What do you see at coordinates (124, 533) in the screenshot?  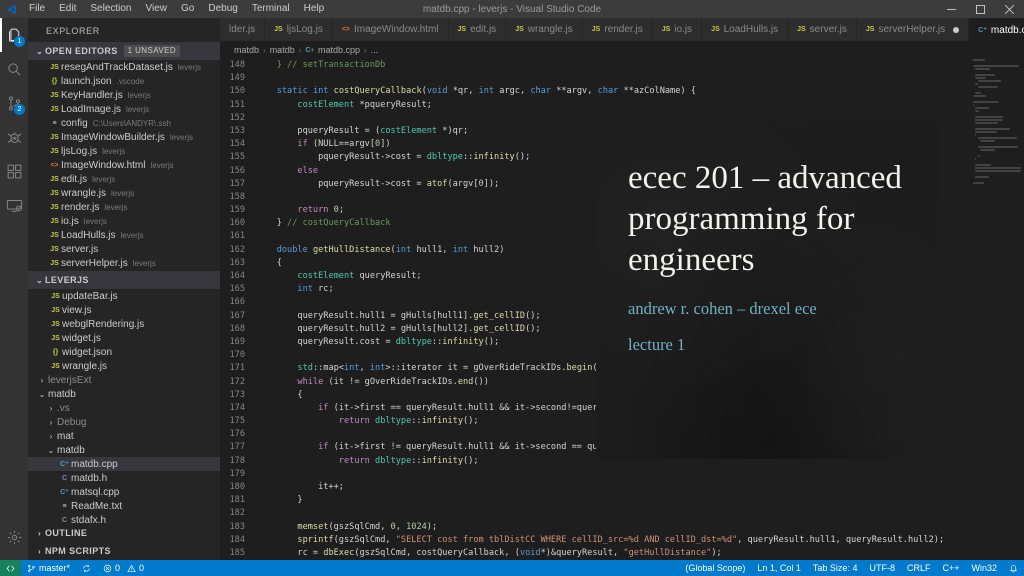 I see `outline-section: › OUTLINE` at bounding box center [124, 533].